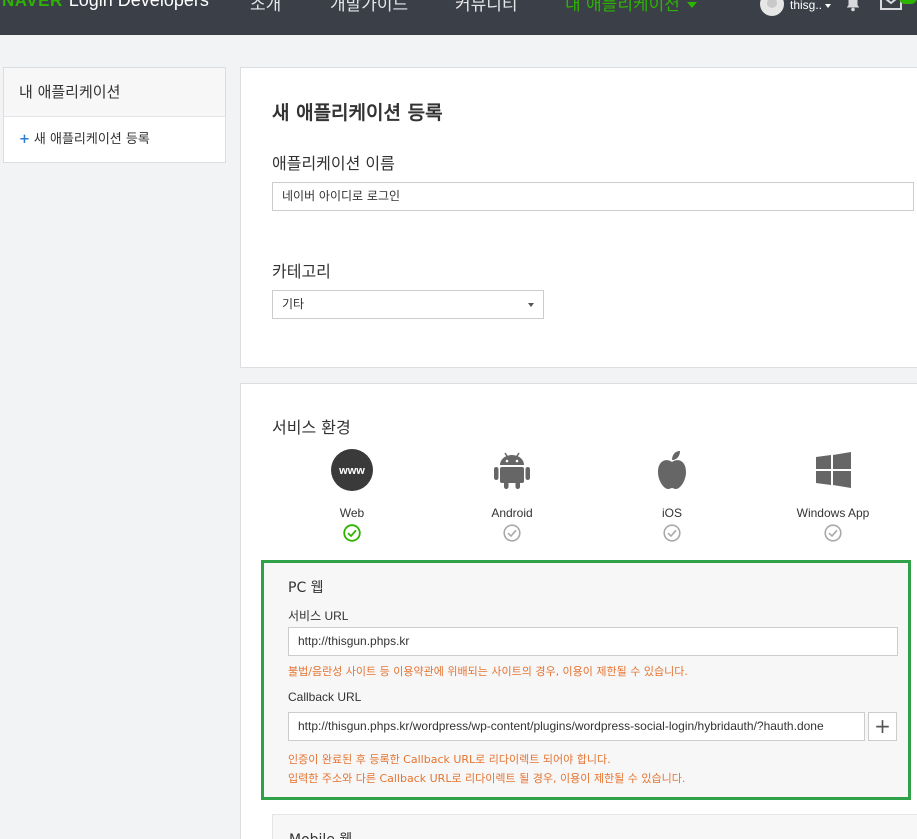  Describe the element at coordinates (265, 7) in the screenshot. I see `nav-item-intro: 소개` at that location.